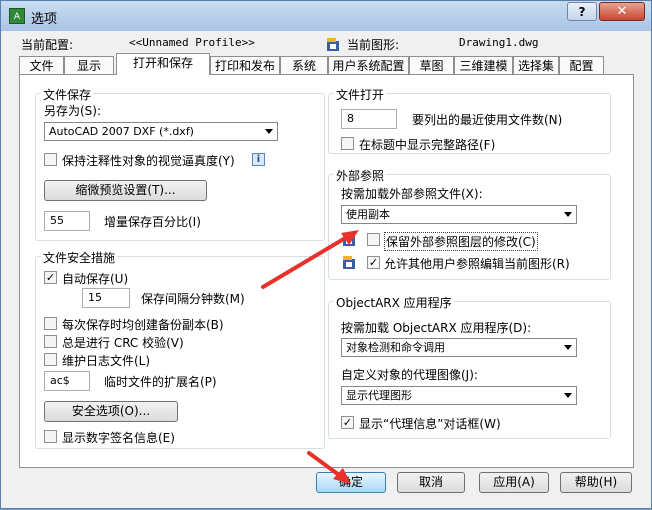  What do you see at coordinates (379, 395) in the screenshot?
I see `proxy-images-value: 显示代理图形` at bounding box center [379, 395].